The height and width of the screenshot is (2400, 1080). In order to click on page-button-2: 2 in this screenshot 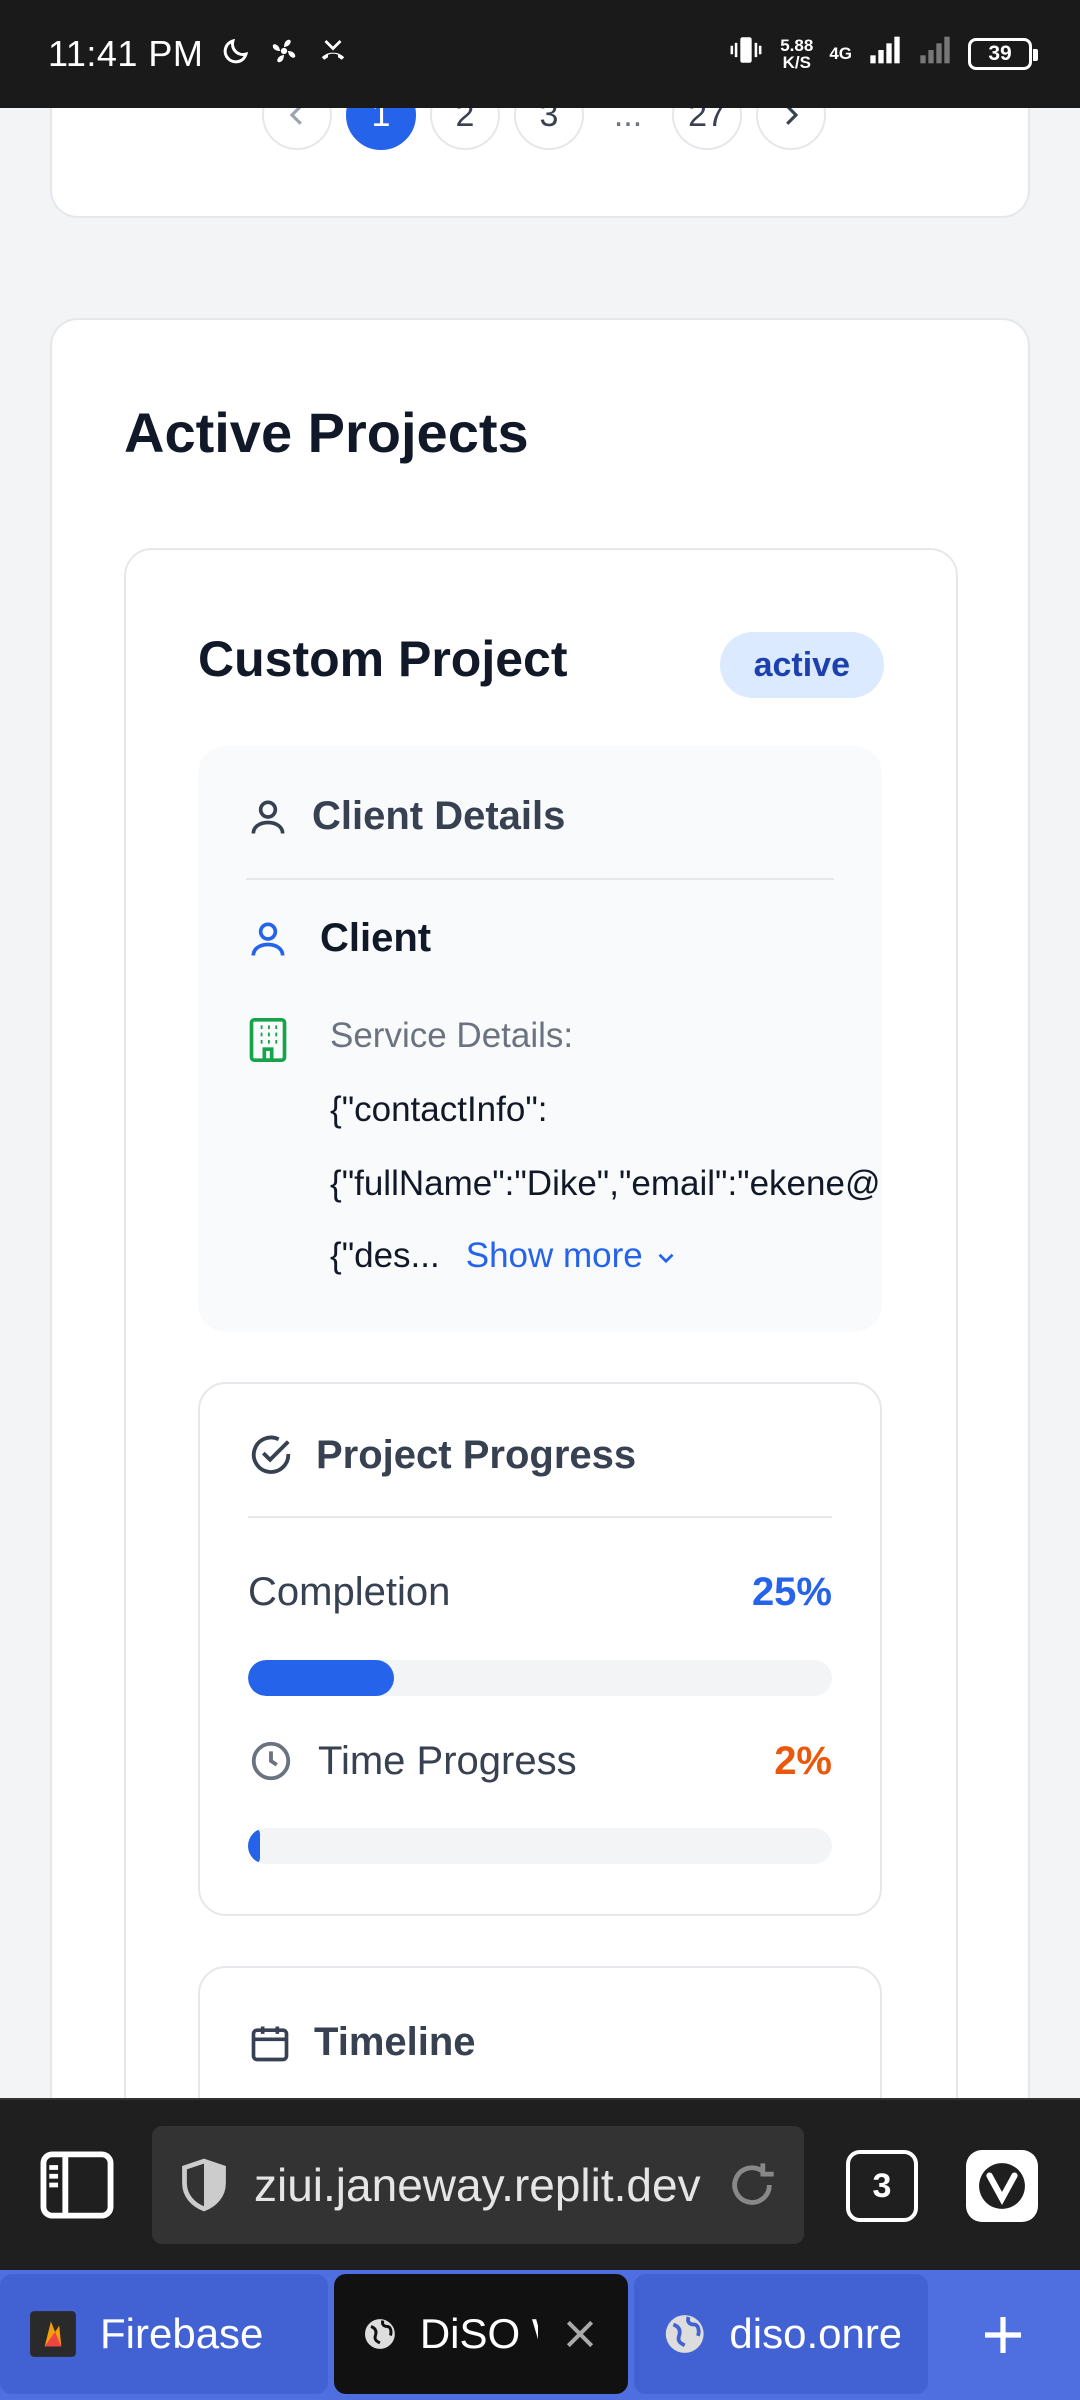, I will do `click(465, 129)`.